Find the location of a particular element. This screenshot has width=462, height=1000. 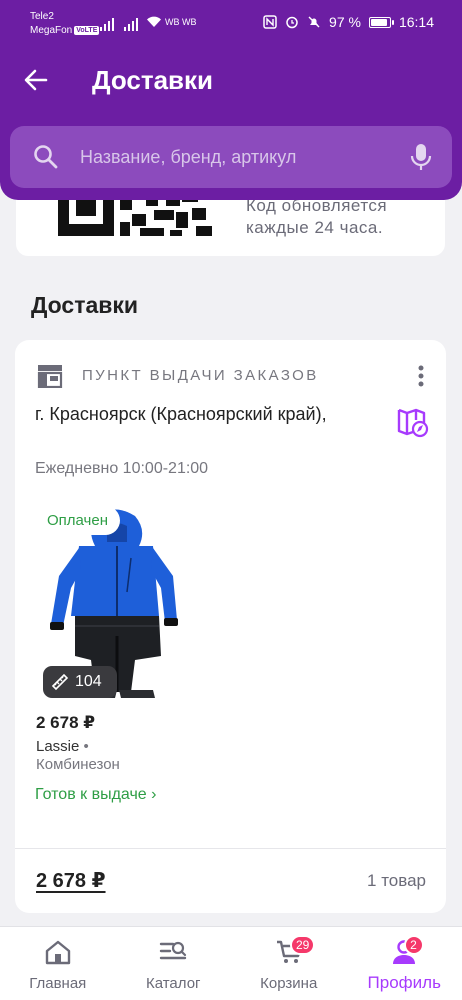

home-icon is located at coordinates (57, 952).